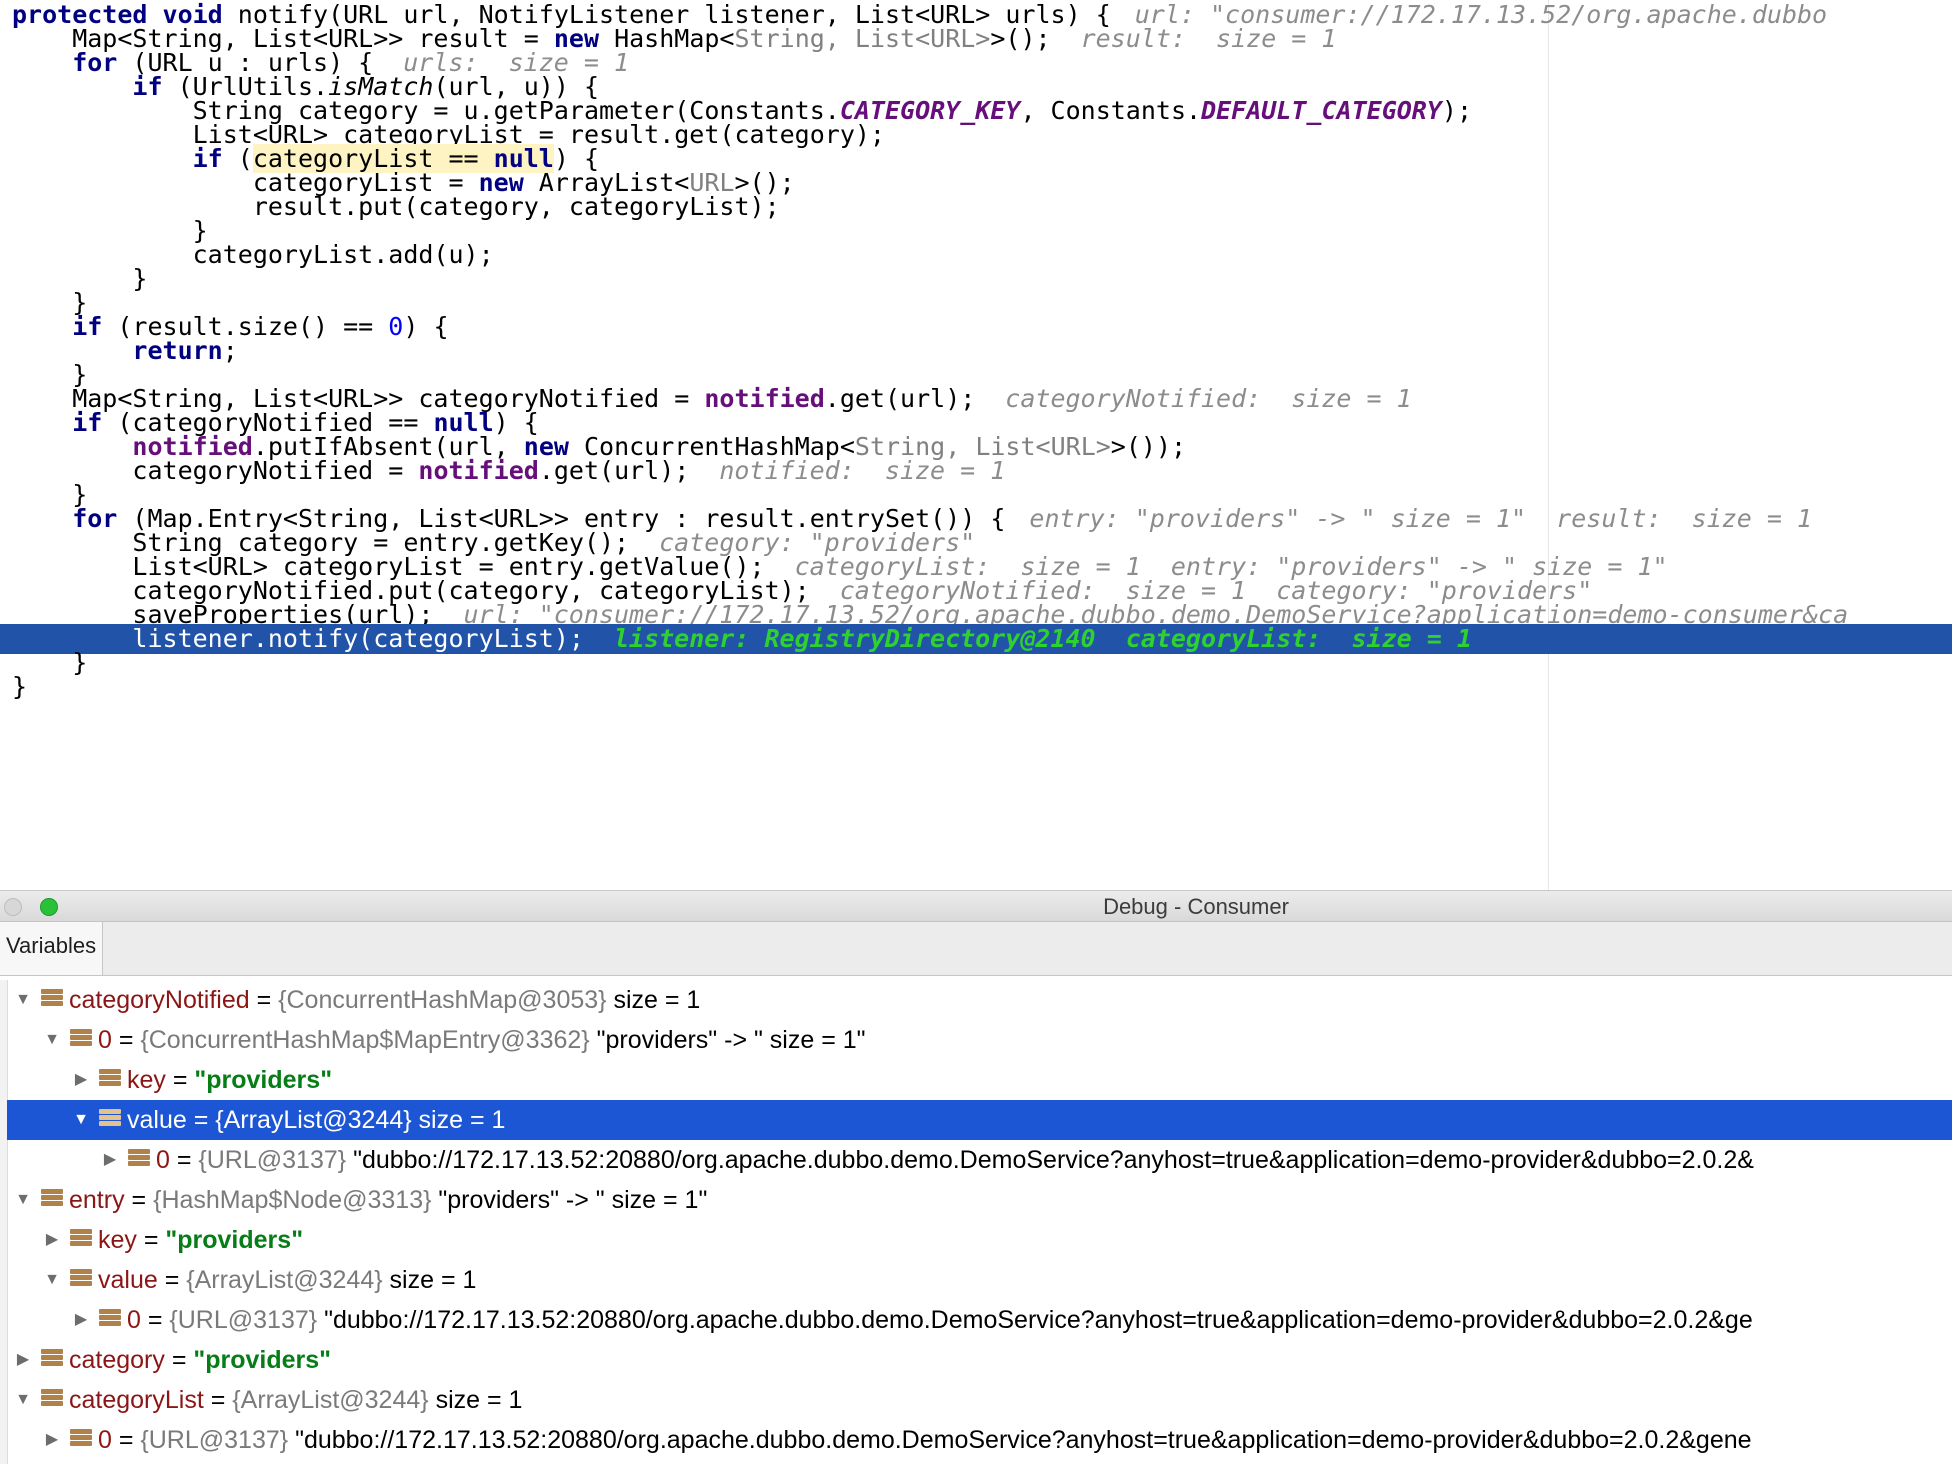  What do you see at coordinates (97, 1200) in the screenshot?
I see `variable-name: entry` at bounding box center [97, 1200].